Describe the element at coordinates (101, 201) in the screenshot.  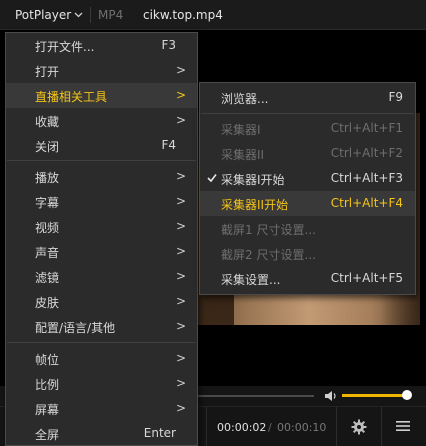
I see `menu-item-subtitles: 字幕 >` at that location.